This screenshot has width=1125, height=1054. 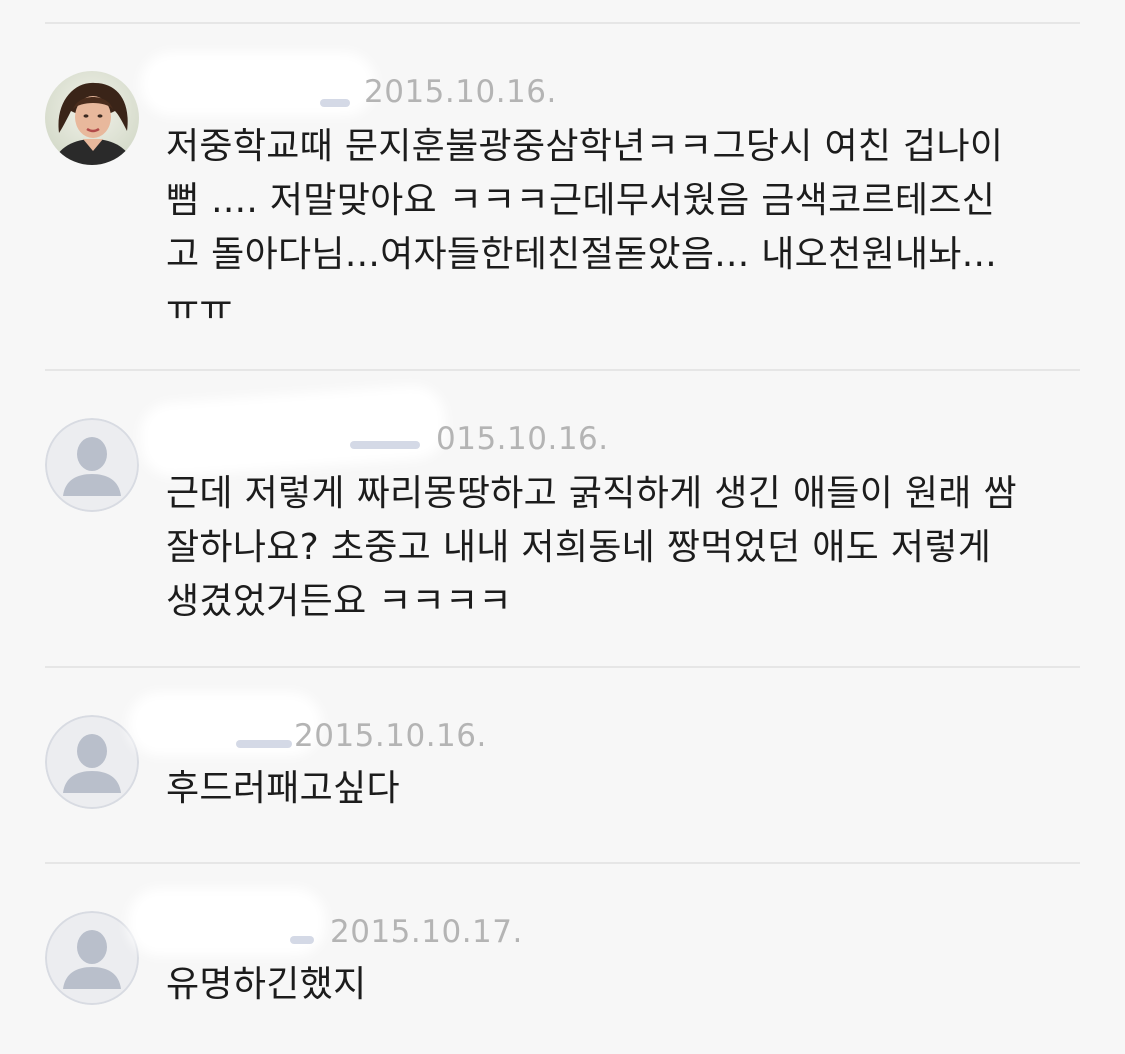 I want to click on comment-text: 유명하긴했지, so click(x=626, y=985).